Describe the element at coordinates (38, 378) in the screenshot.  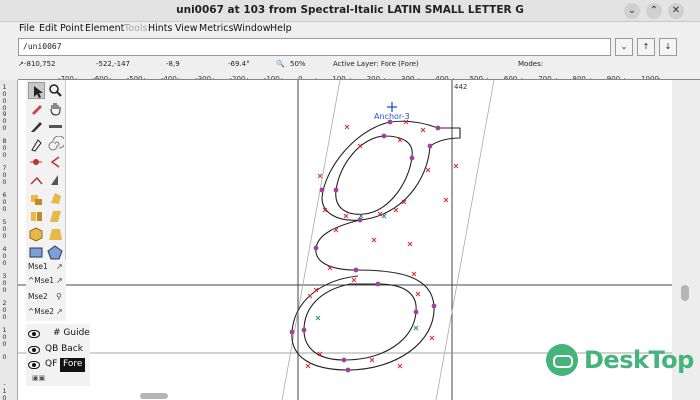
I see `layer-options-icon: ▣▣` at that location.